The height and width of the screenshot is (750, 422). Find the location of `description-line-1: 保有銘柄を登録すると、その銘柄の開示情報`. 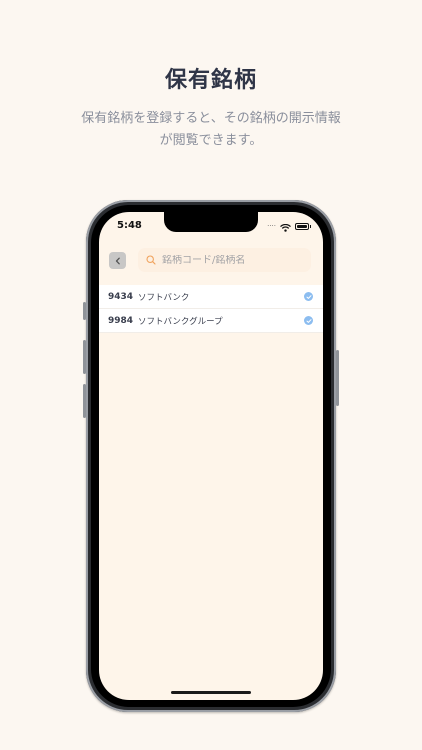

description-line-1: 保有銘柄を登録すると、その銘柄の開示情報 is located at coordinates (211, 118).